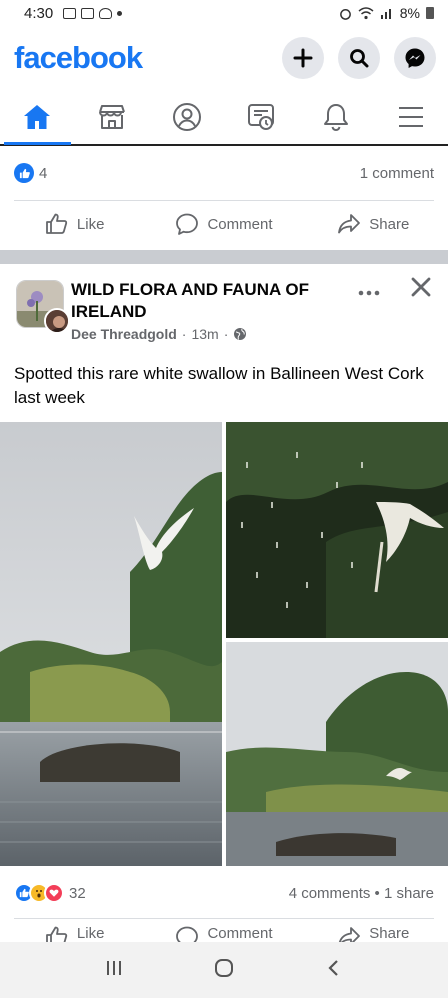 Image resolution: width=448 pixels, height=998 pixels. Describe the element at coordinates (106, 13) in the screenshot. I see `snapchat-notification-icon` at that location.